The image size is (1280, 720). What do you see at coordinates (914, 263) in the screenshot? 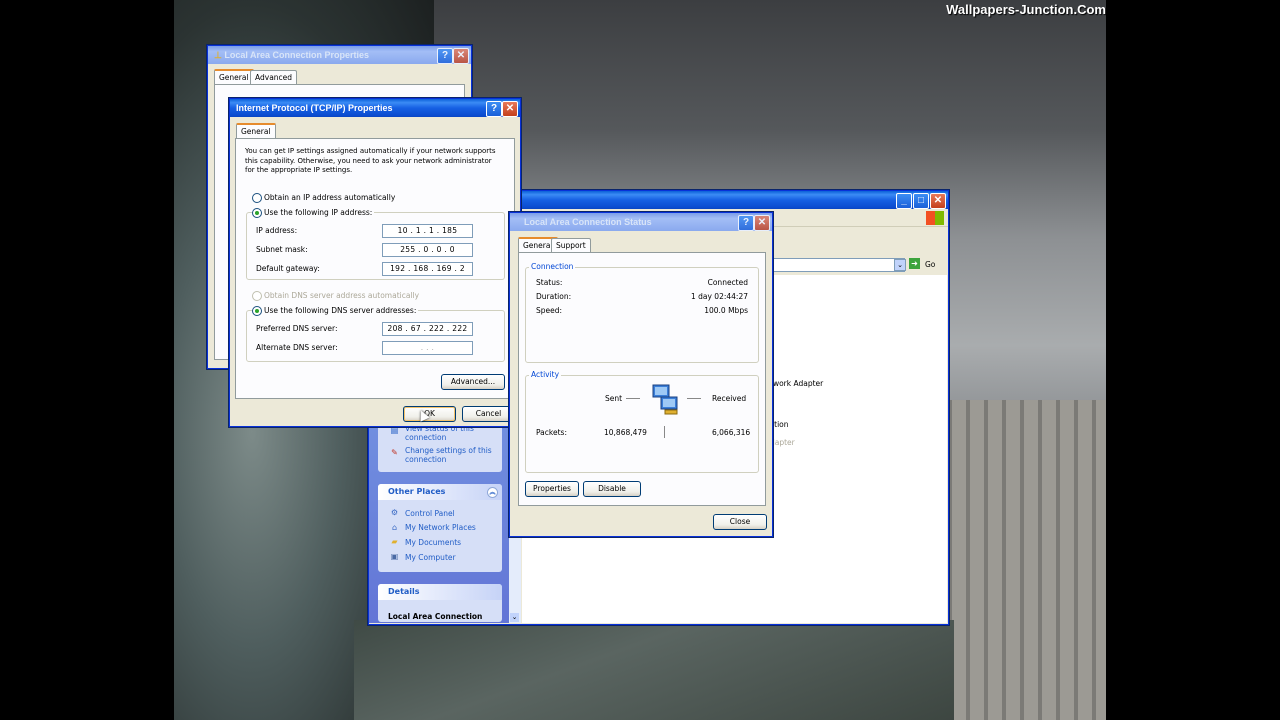
I see `go-arrow-icon: ➜` at bounding box center [914, 263].